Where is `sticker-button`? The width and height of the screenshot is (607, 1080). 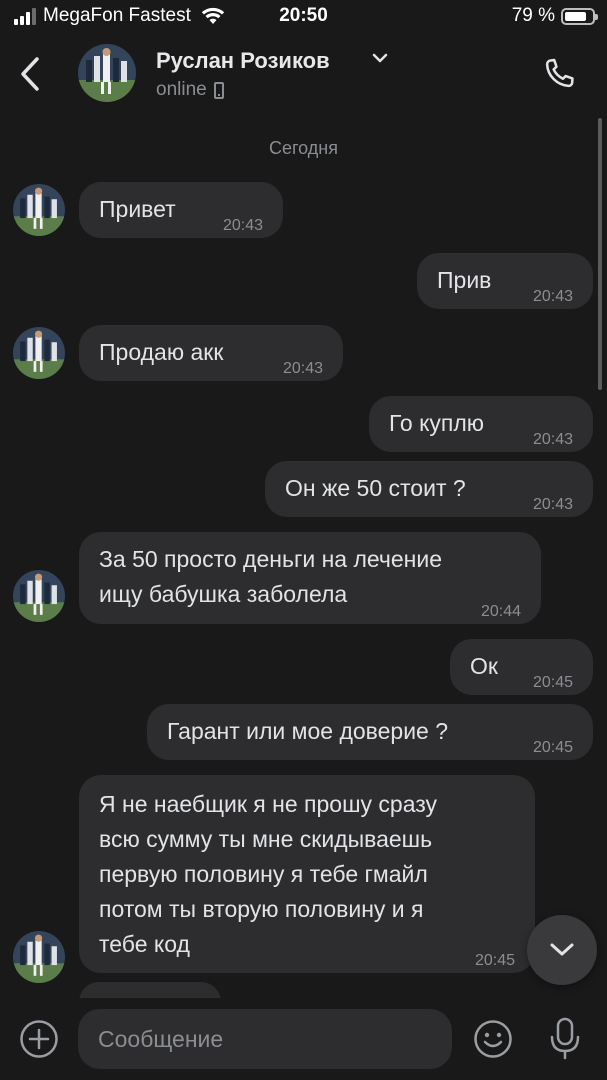
sticker-button is located at coordinates (493, 1039).